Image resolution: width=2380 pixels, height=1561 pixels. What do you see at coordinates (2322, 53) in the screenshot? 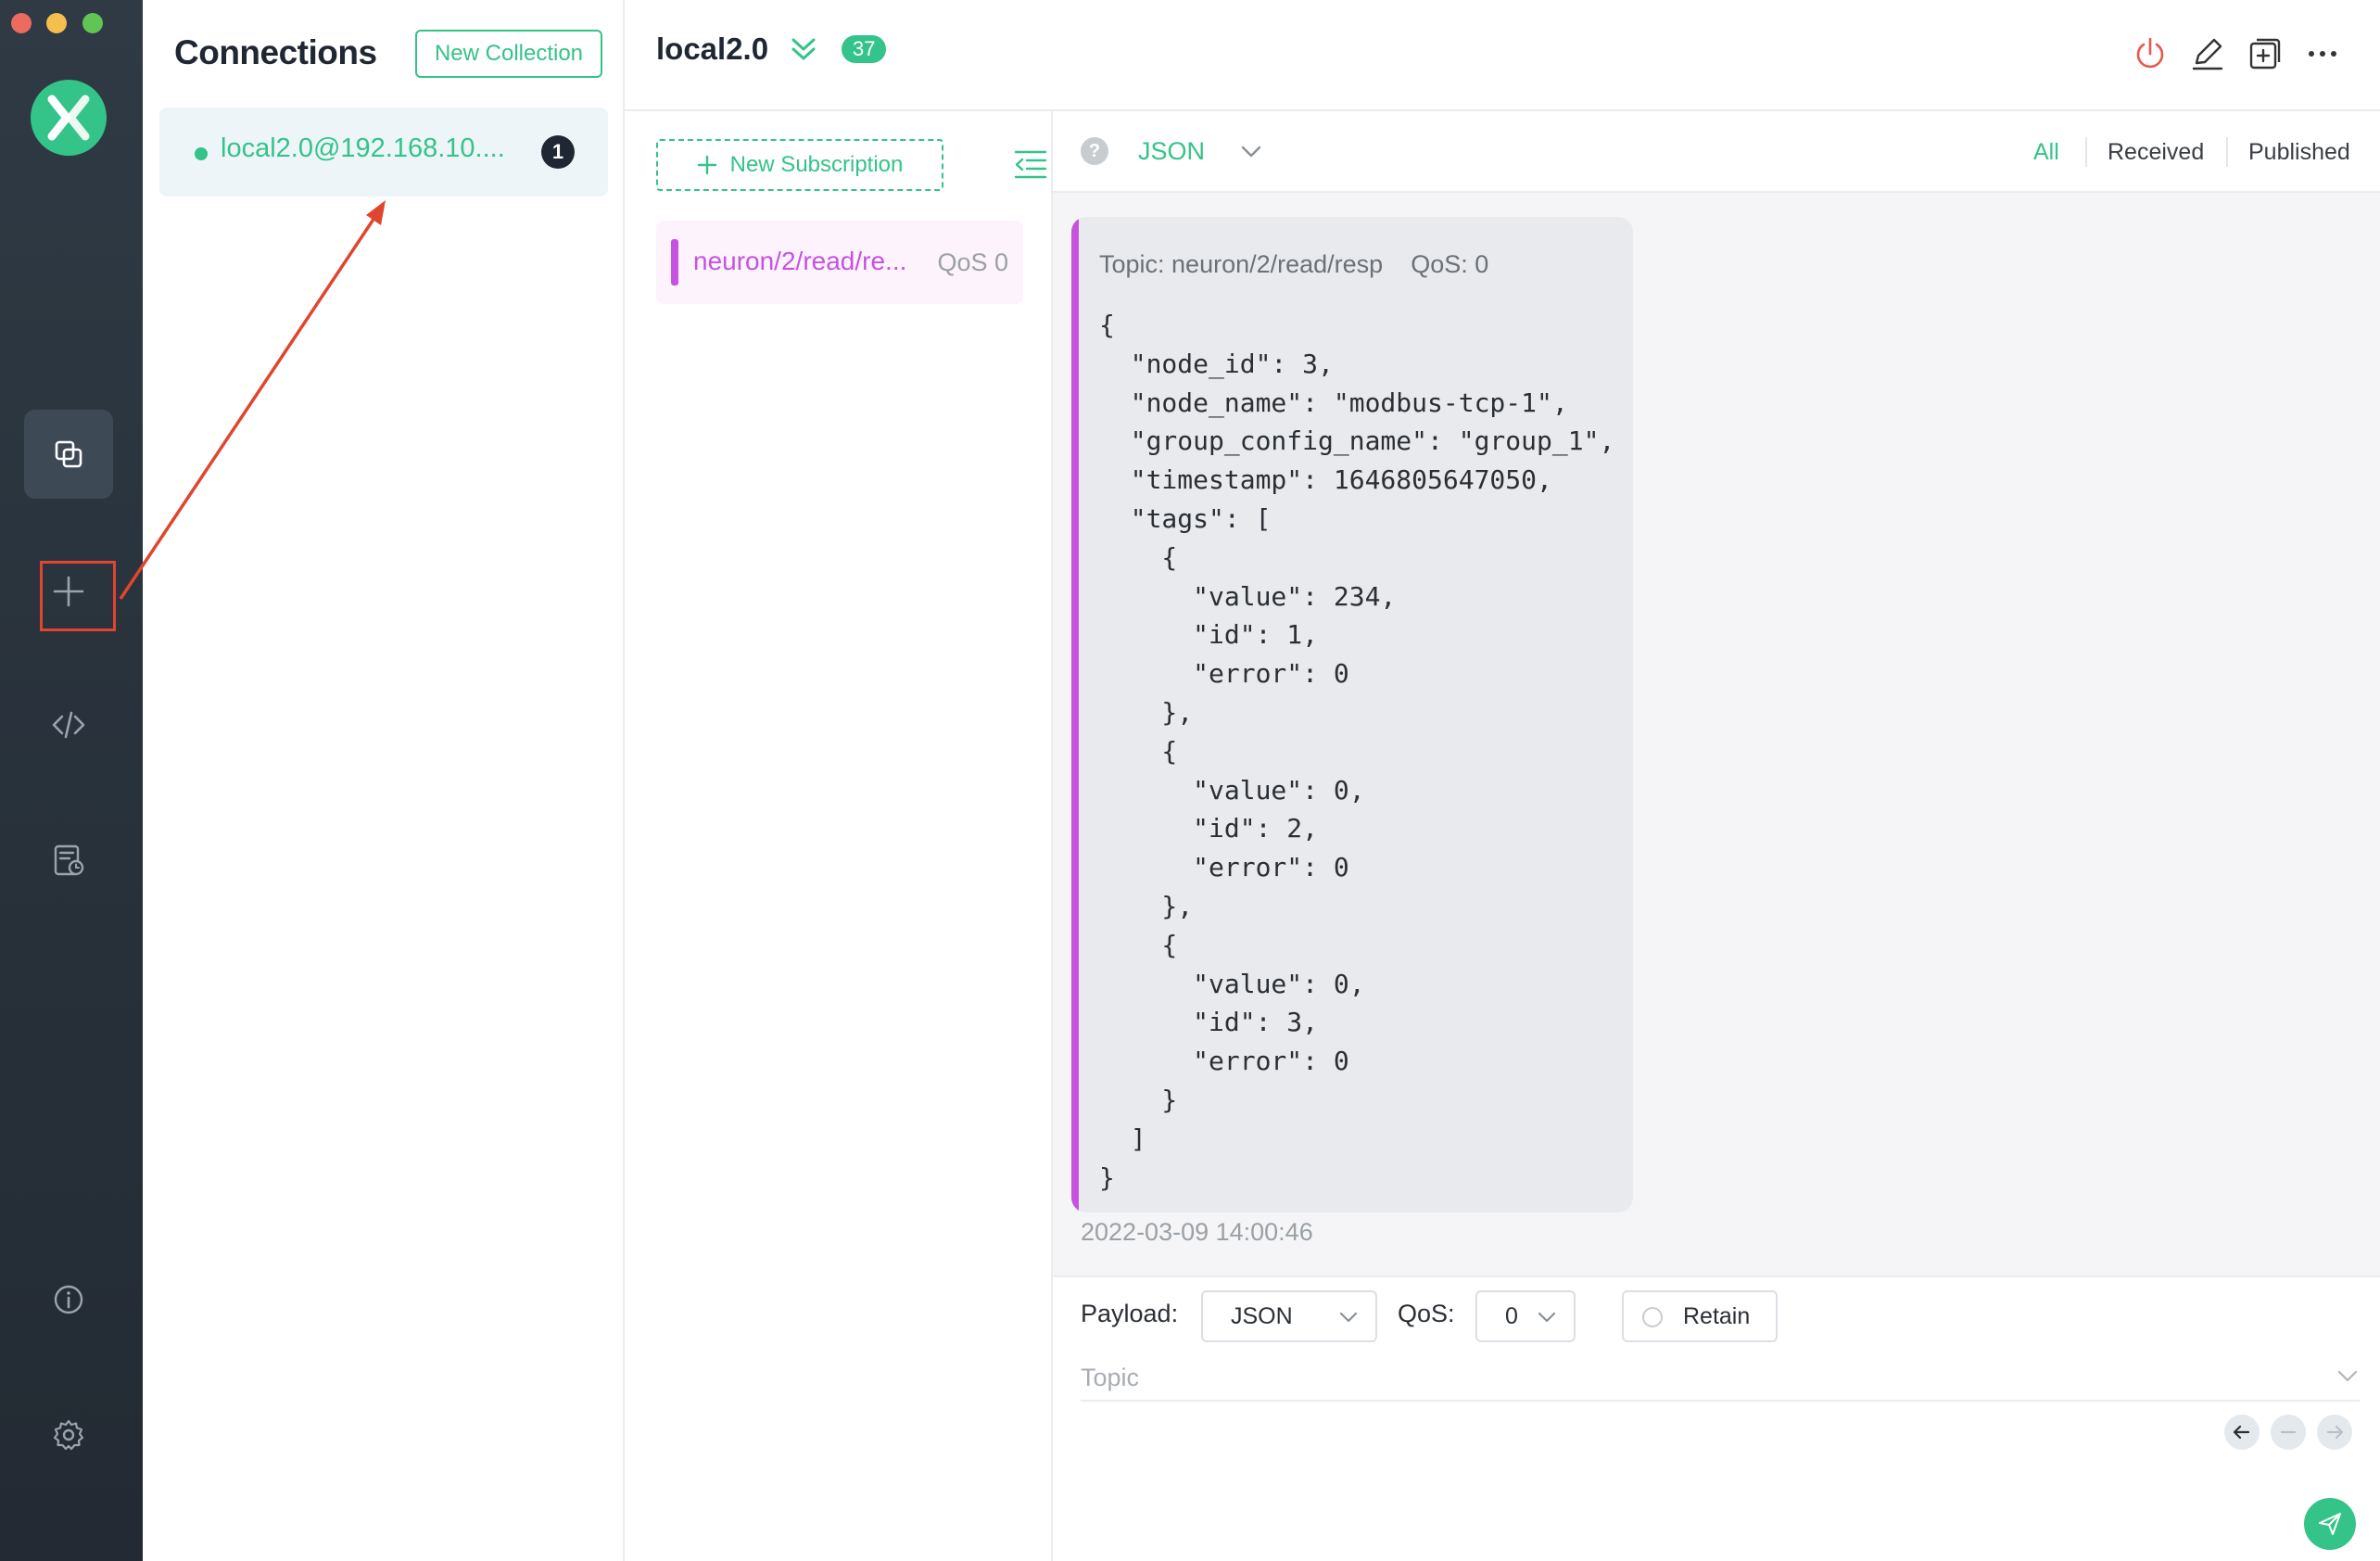
I see `more-options-icon` at bounding box center [2322, 53].